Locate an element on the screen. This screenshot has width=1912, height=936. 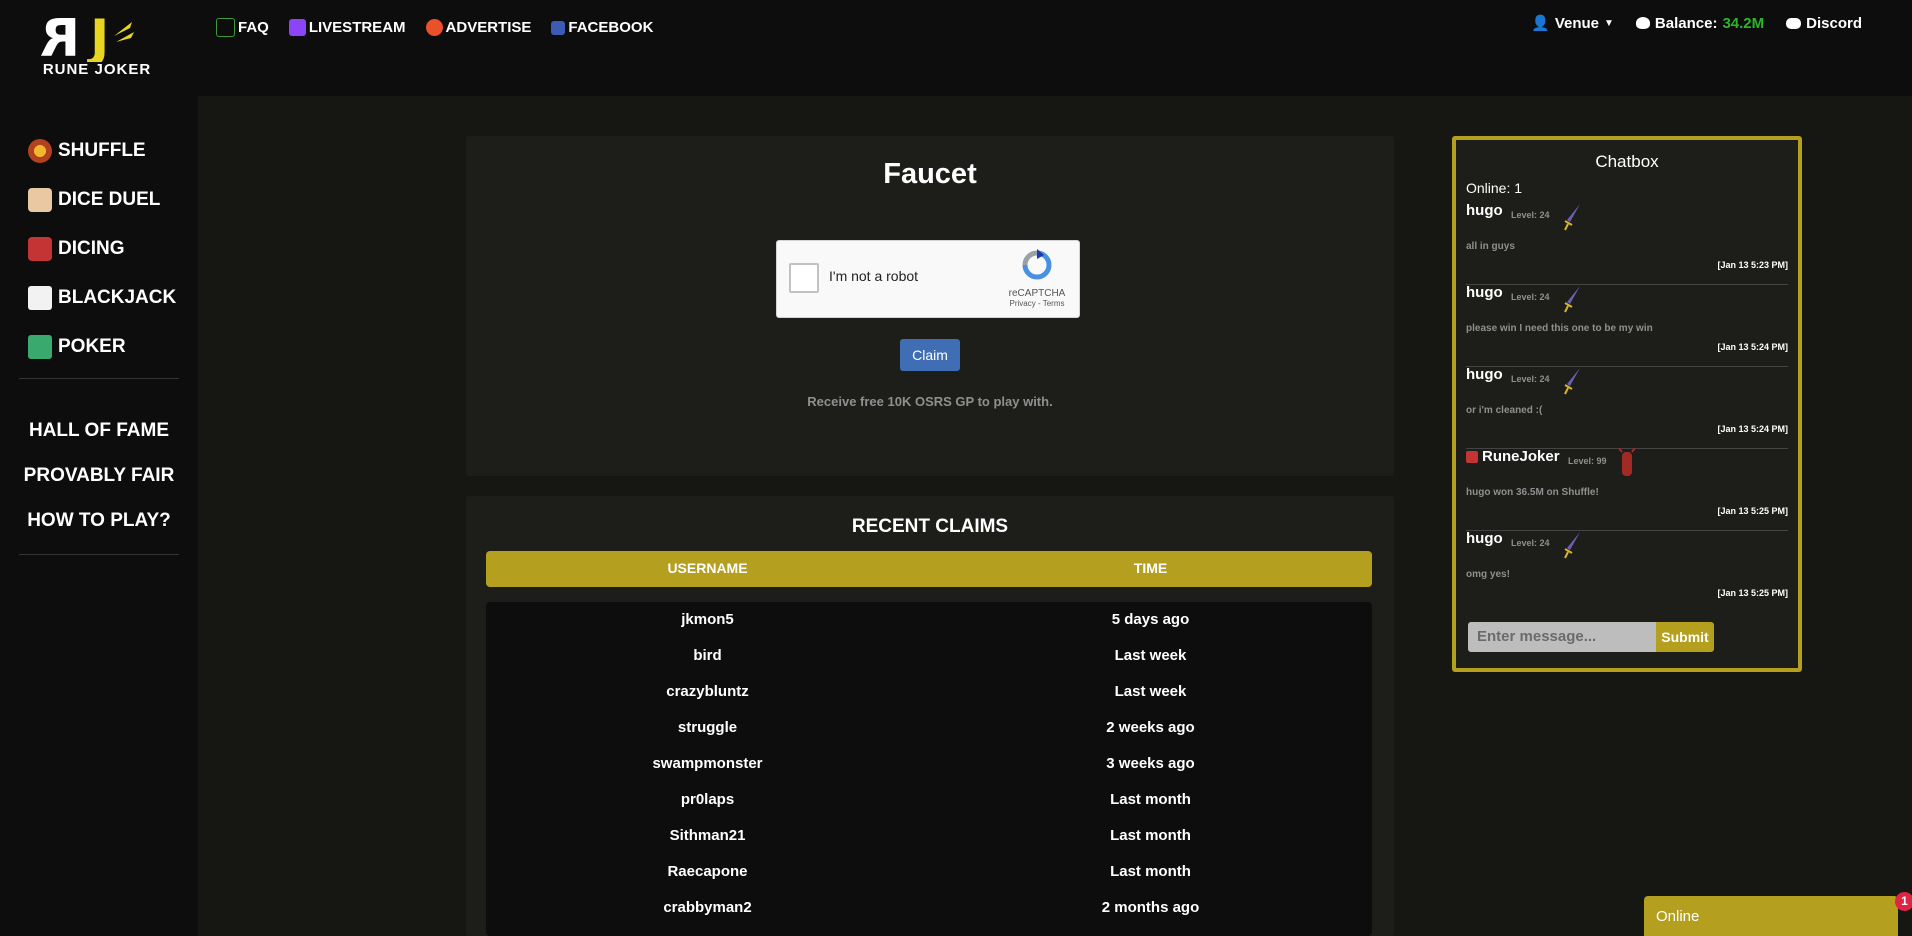
nav-facebook: FACEBOOK is located at coordinates (602, 27).